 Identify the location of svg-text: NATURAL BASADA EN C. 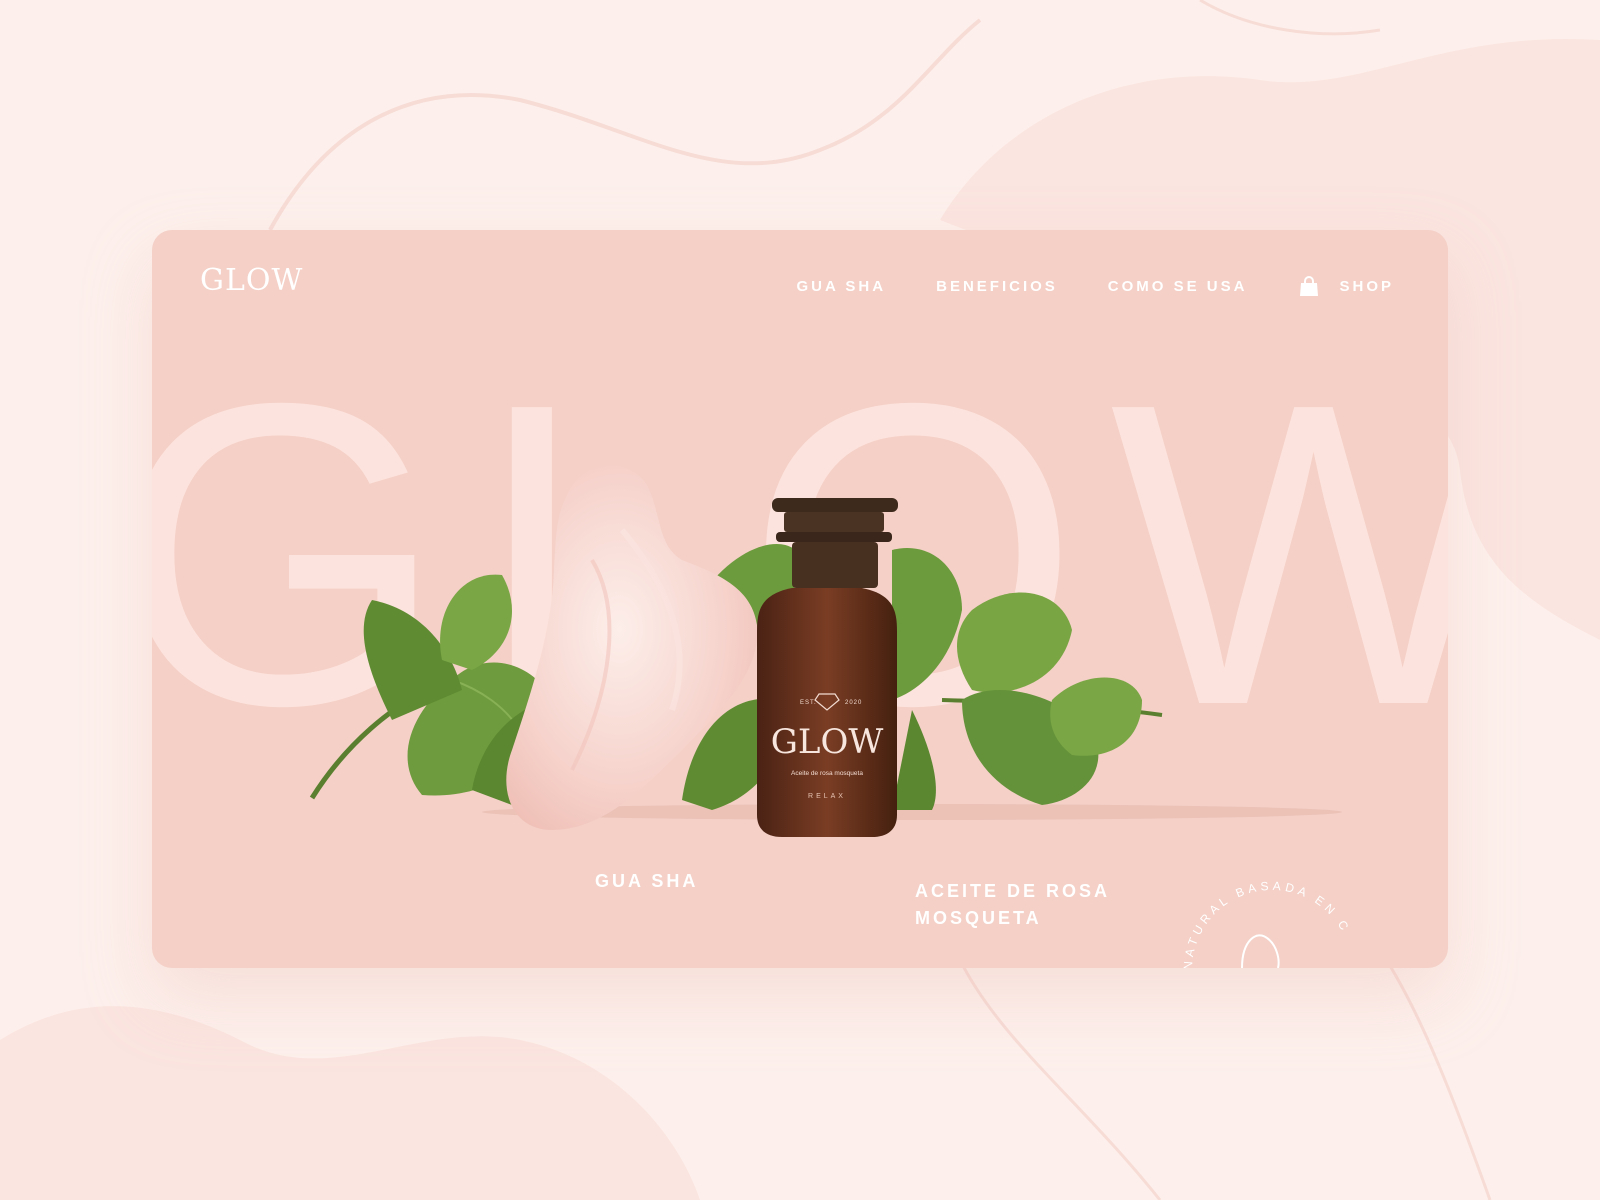
(1267, 923).